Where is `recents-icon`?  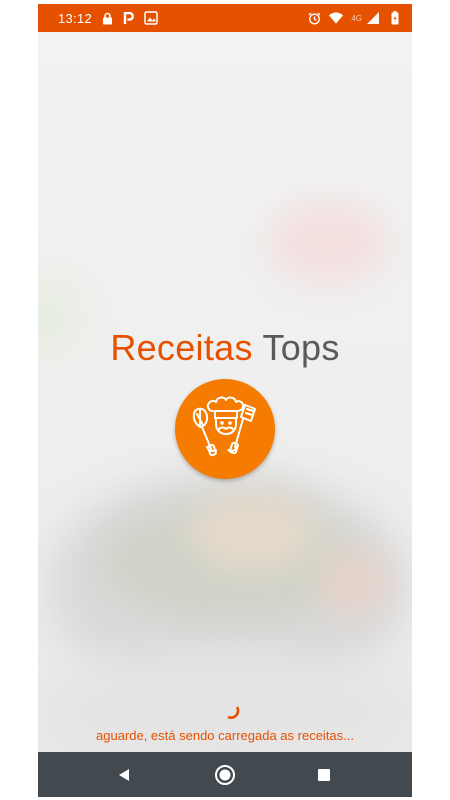 recents-icon is located at coordinates (324, 774).